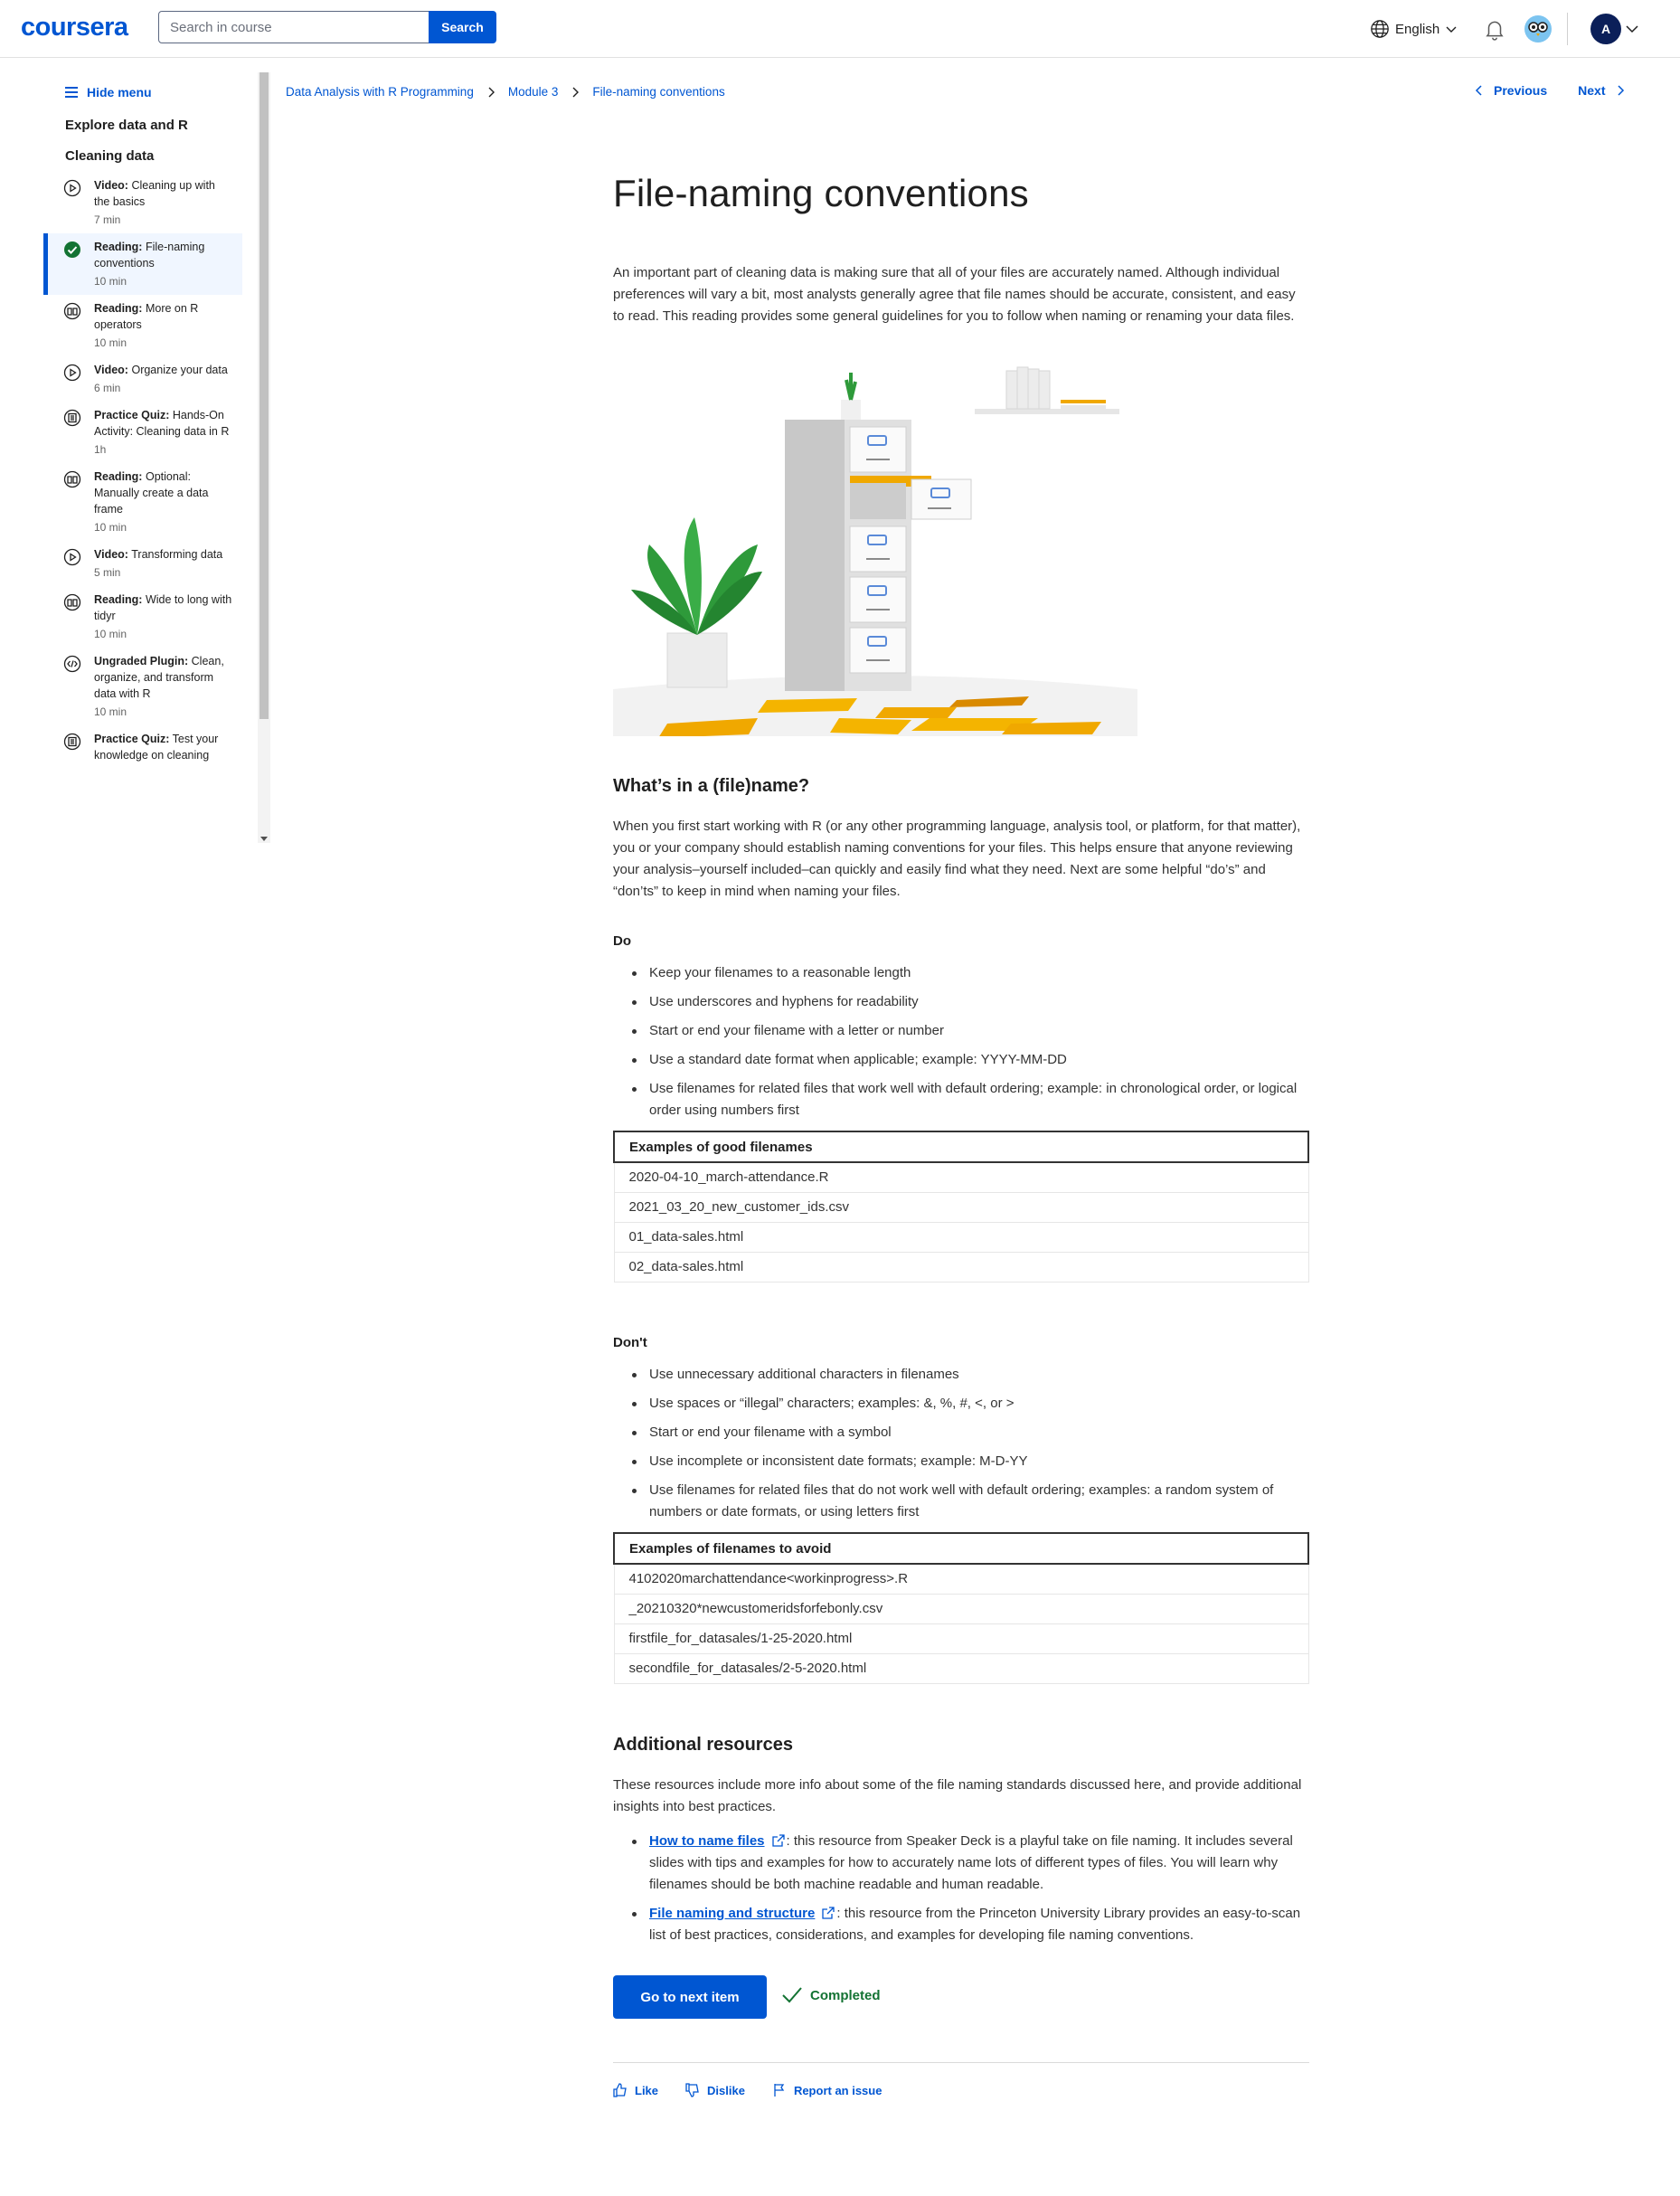 This screenshot has width=1680, height=2196. Describe the element at coordinates (143, 617) in the screenshot. I see `sidebar-lesson-item: Reading: Wide to long with tidyr 10 min` at that location.